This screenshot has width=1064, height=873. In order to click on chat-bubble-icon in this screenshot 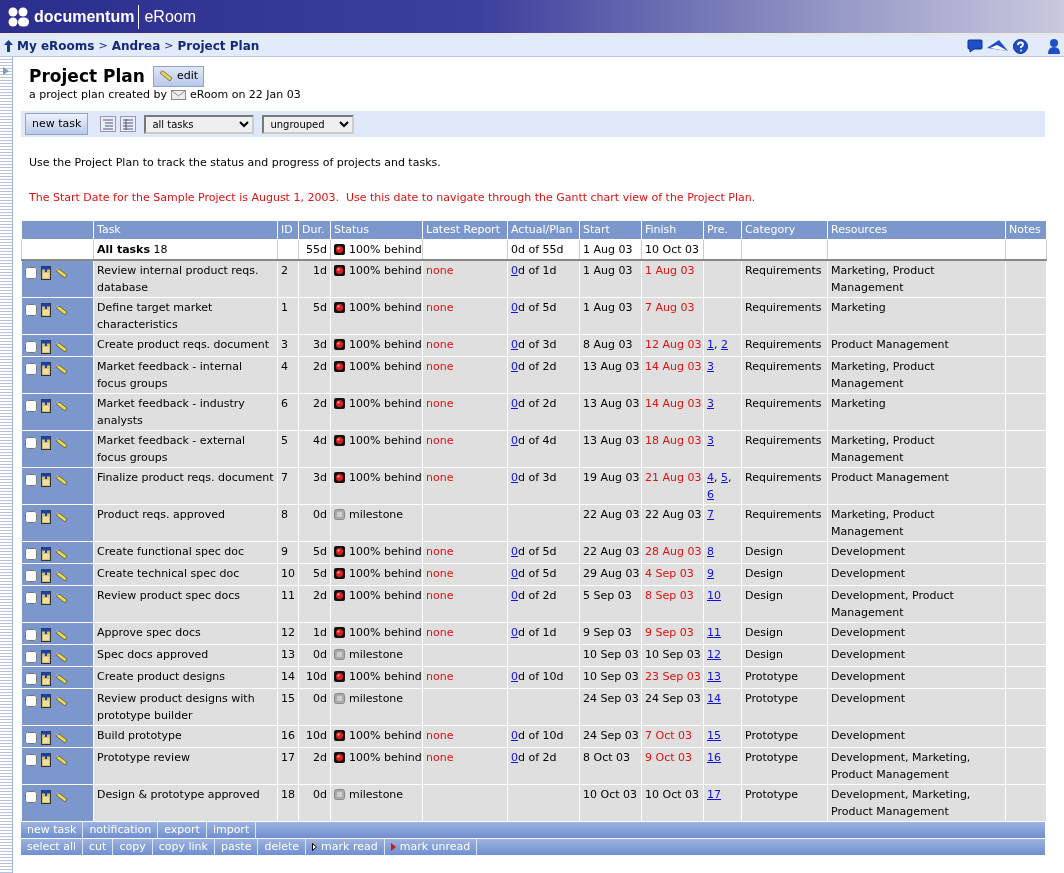, I will do `click(975, 46)`.